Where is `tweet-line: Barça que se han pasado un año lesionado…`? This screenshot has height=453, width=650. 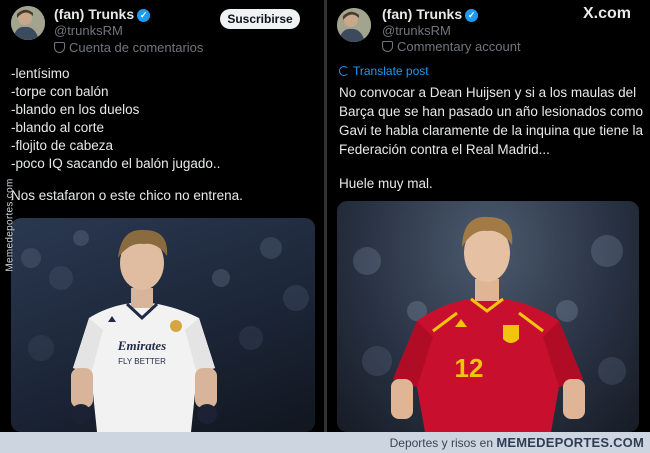 tweet-line: Barça que se han pasado un año lesionado… is located at coordinates (491, 111).